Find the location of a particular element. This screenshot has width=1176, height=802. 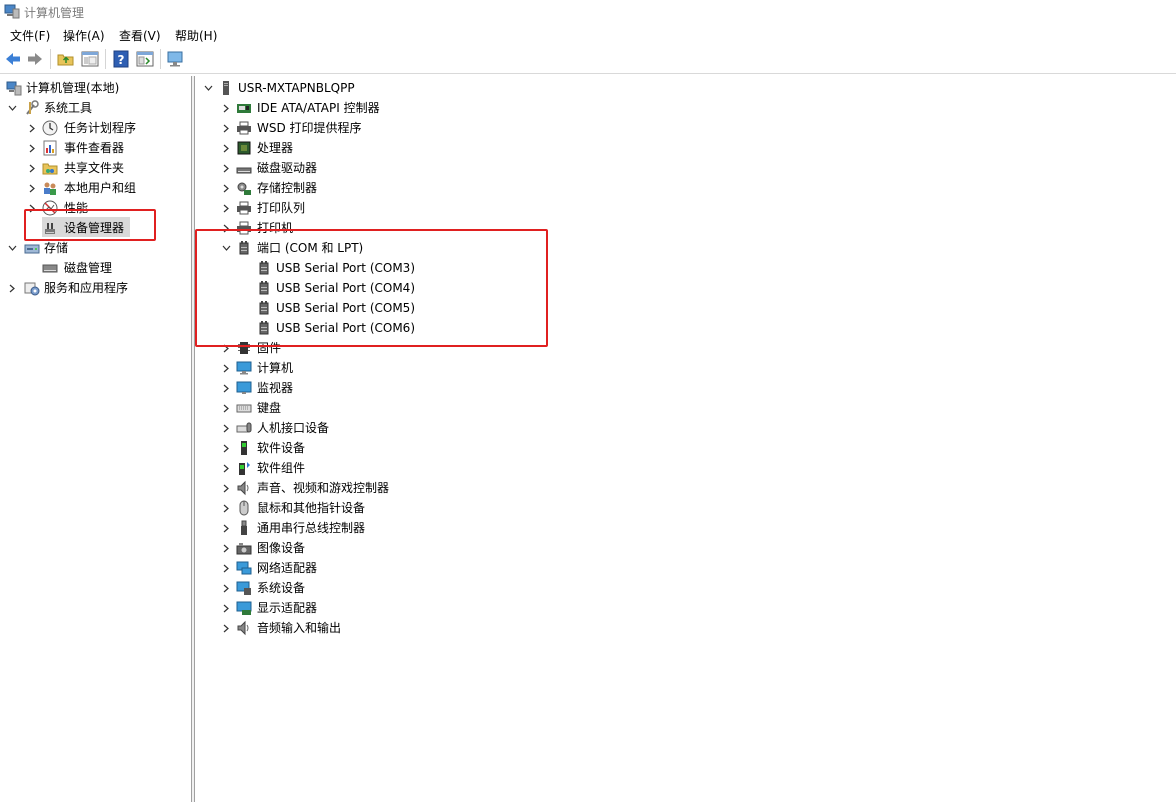

device-category-label: 处理器 is located at coordinates (275, 148).